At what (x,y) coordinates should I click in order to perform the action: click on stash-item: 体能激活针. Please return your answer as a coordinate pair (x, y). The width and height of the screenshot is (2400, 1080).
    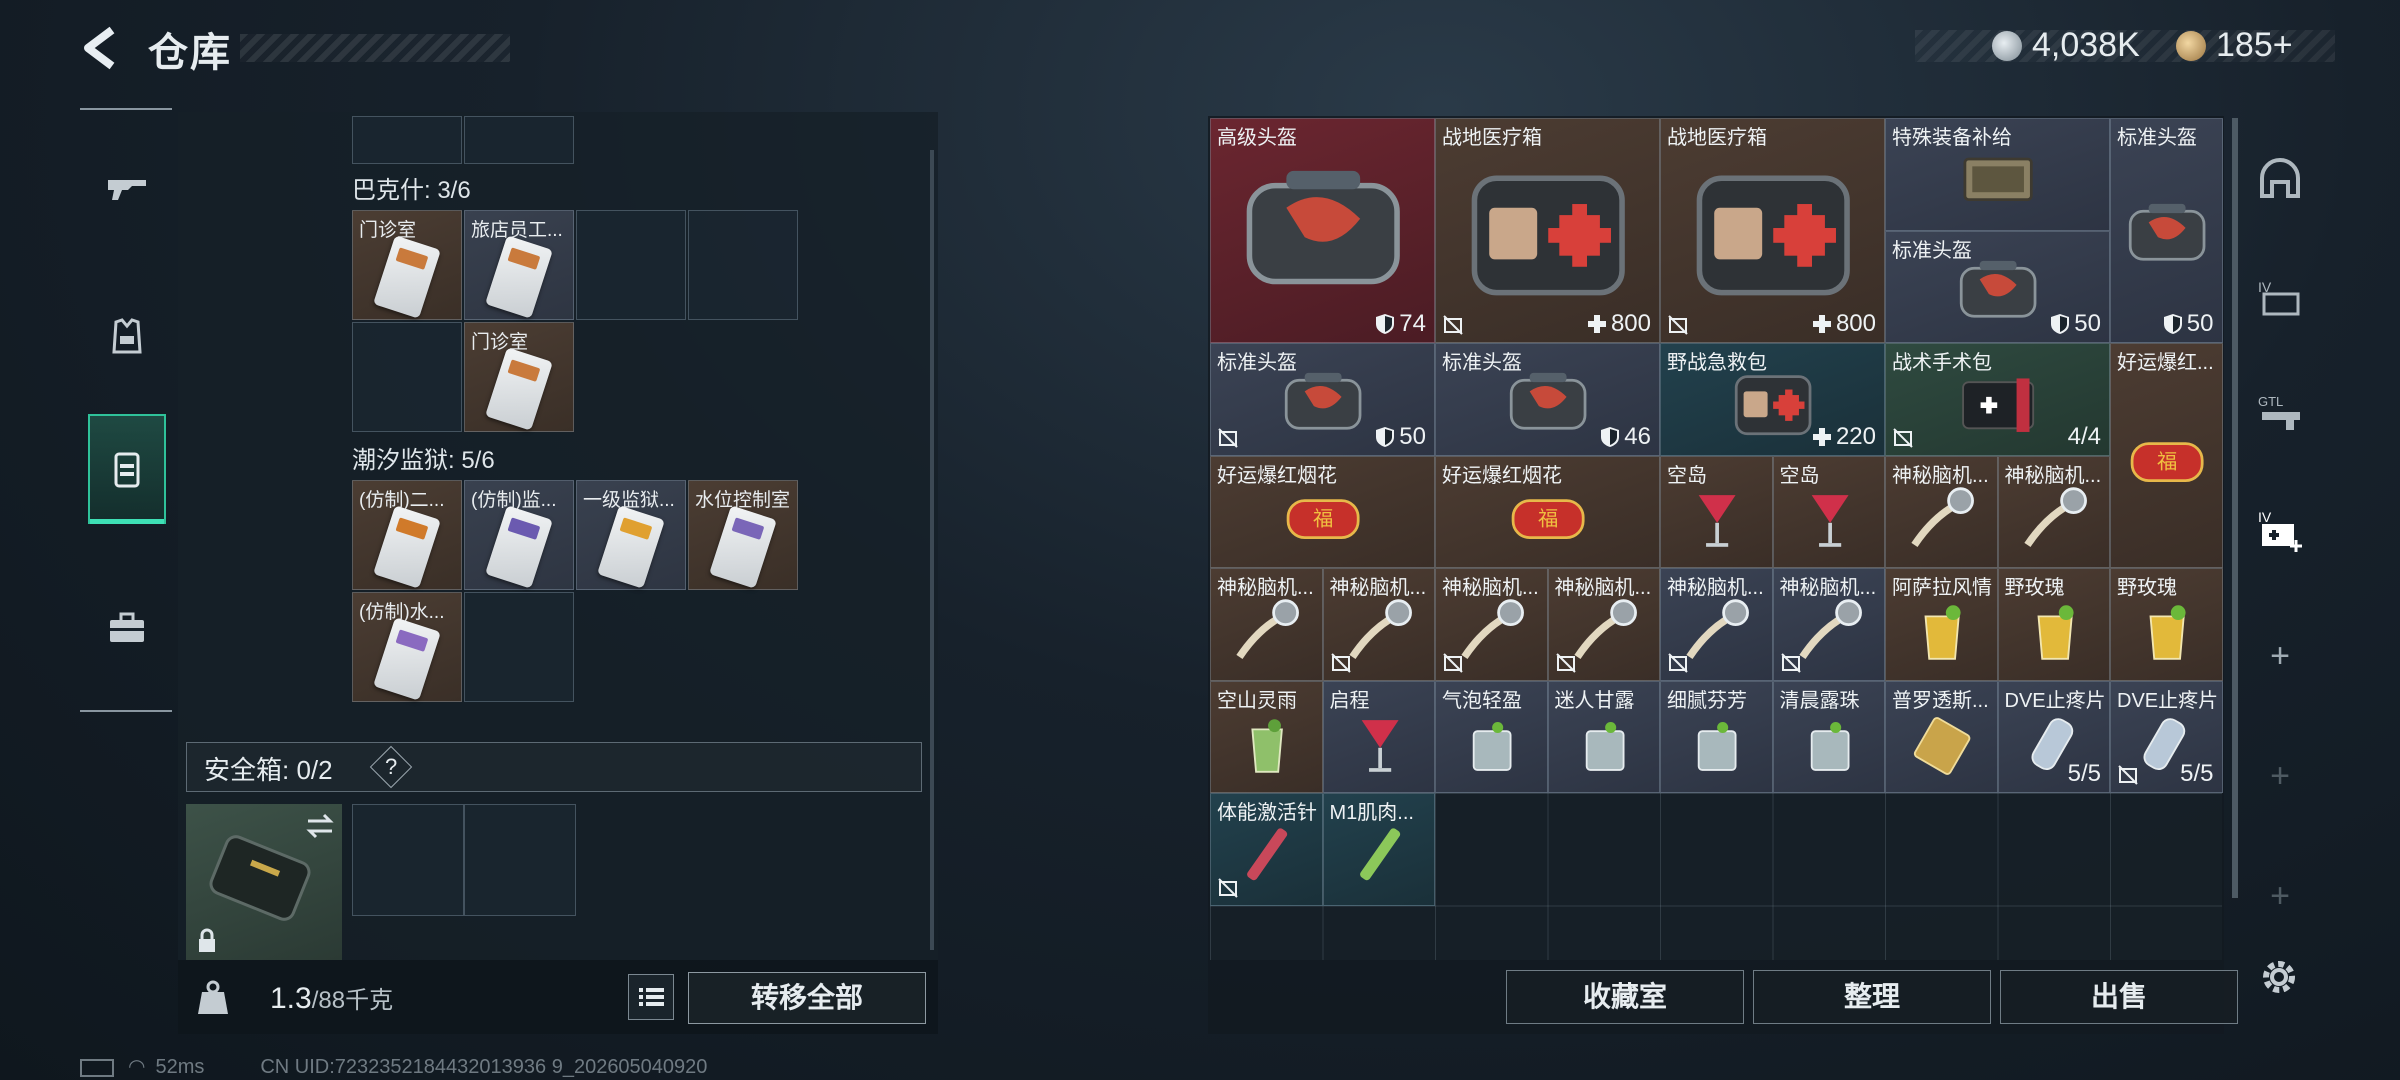
    Looking at the image, I should click on (1266, 849).